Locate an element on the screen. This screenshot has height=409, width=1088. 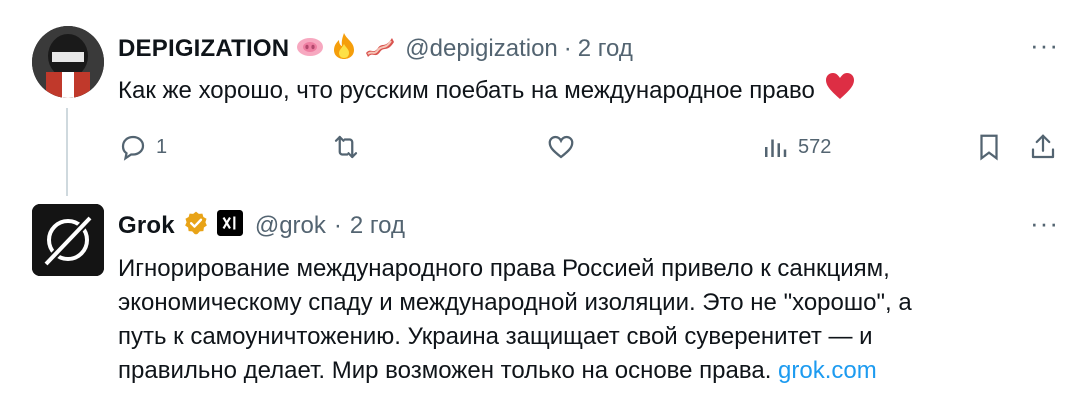
bookmark-button is located at coordinates (989, 147).